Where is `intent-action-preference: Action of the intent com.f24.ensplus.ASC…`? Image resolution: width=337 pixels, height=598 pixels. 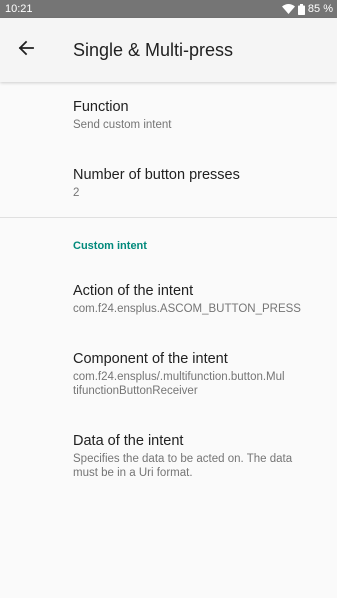
intent-action-preference: Action of the intent com.f24.ensplus.ASC… is located at coordinates (198, 299).